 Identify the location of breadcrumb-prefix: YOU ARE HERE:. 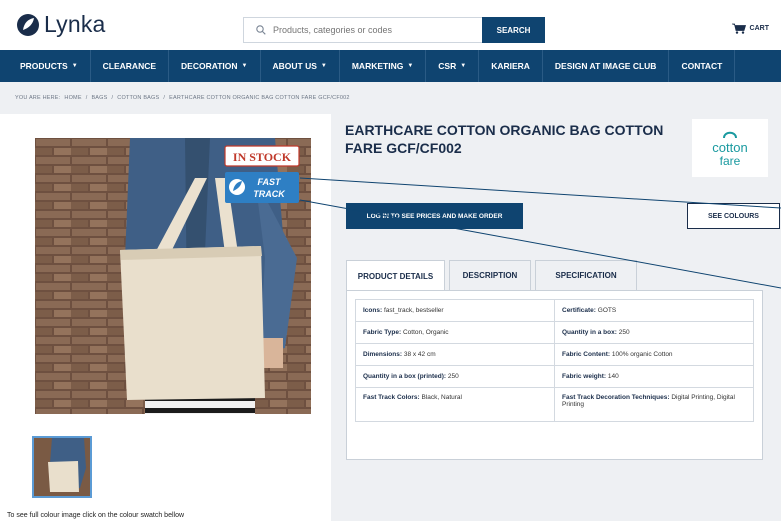
(38, 98).